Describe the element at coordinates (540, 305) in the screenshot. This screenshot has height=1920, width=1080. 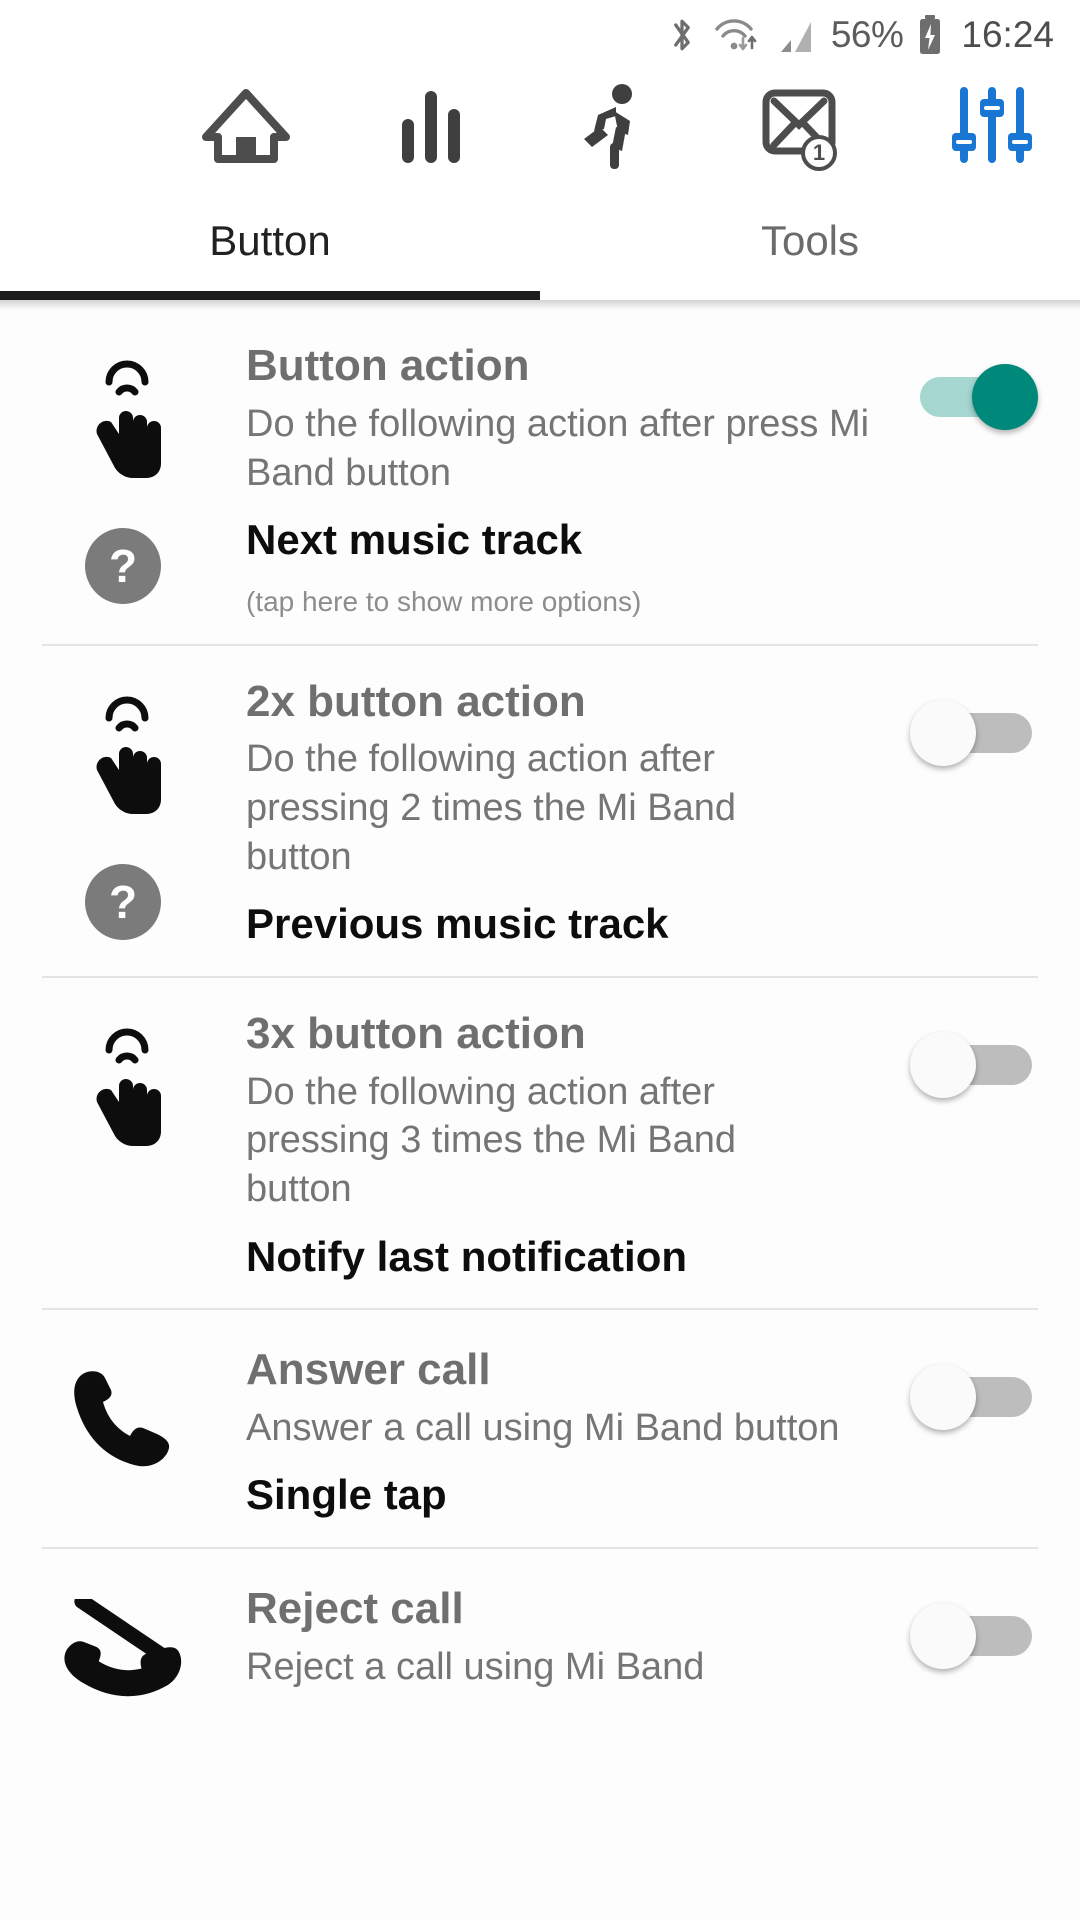
I see `tab-bar-shadow` at that location.